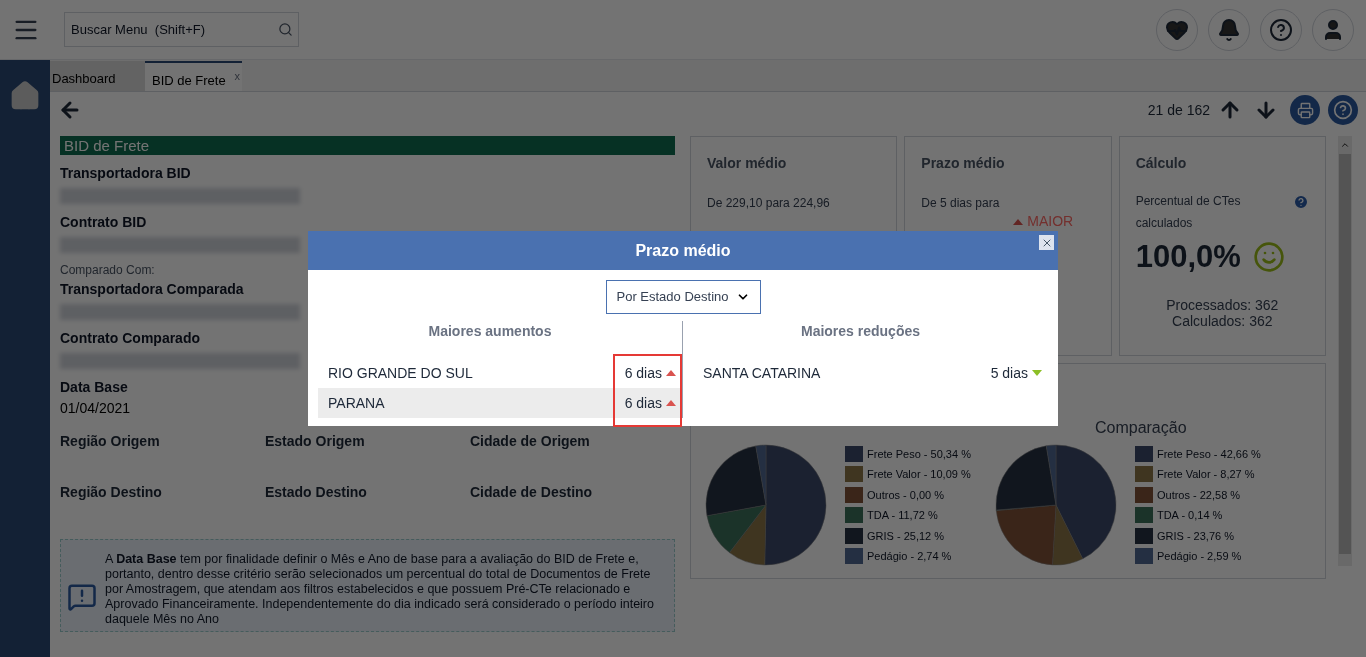  Describe the element at coordinates (490, 331) in the screenshot. I see `column-heading: Maiores aumentos` at that location.